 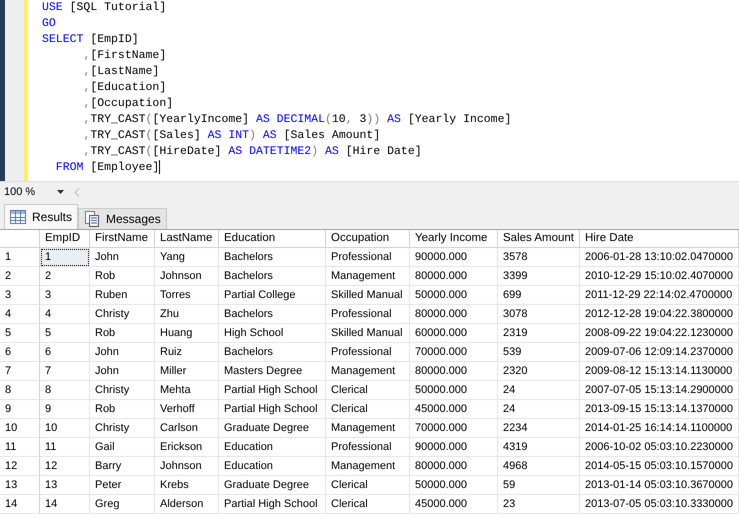 I want to click on table-cell: John, so click(x=122, y=352).